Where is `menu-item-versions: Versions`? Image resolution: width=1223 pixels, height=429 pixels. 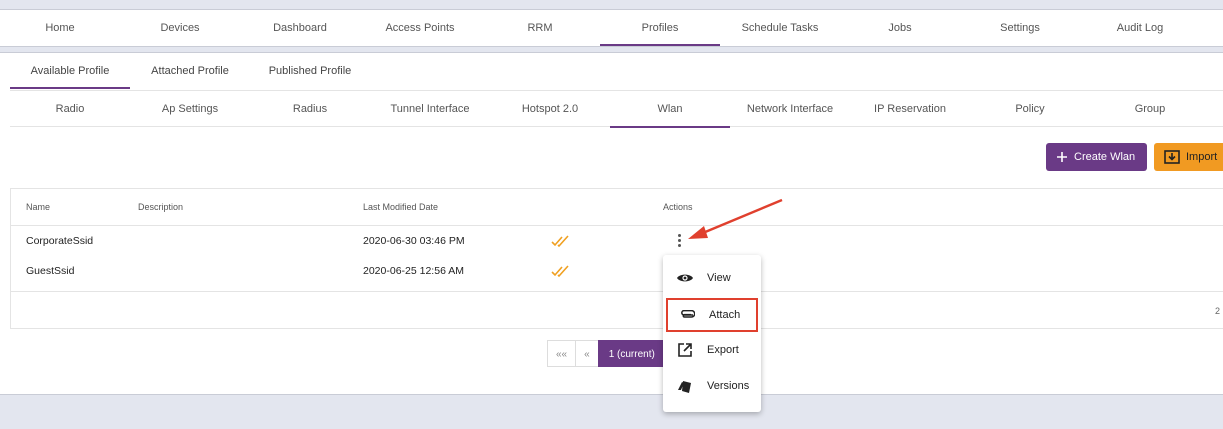 menu-item-versions: Versions is located at coordinates (712, 386).